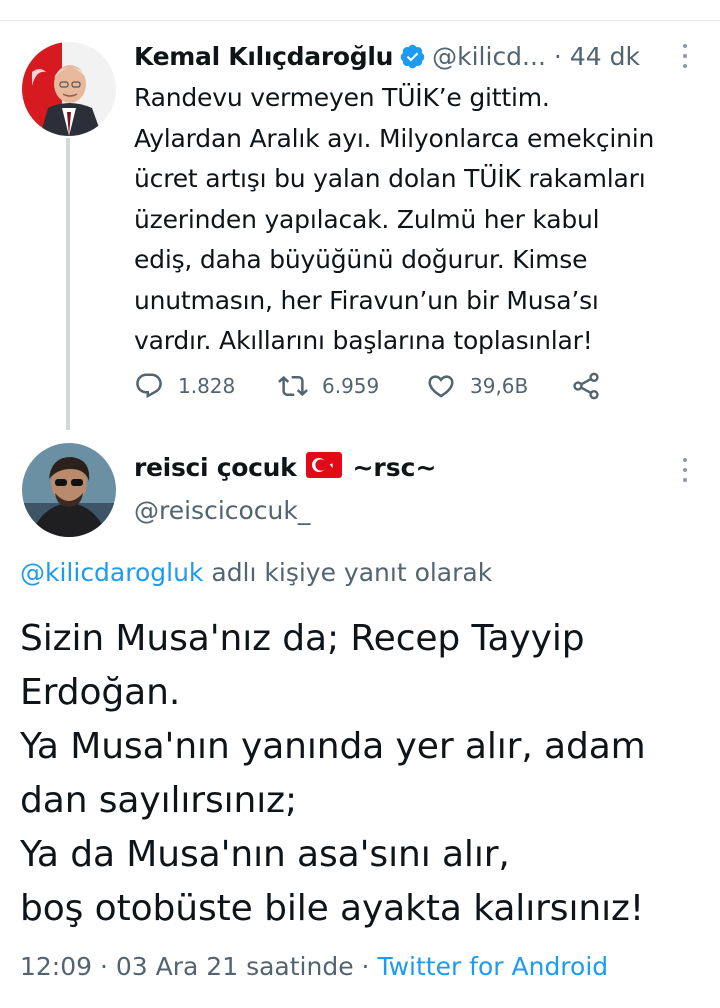 This screenshot has height=1008, width=720. I want to click on avatar-kemal, so click(69, 89).